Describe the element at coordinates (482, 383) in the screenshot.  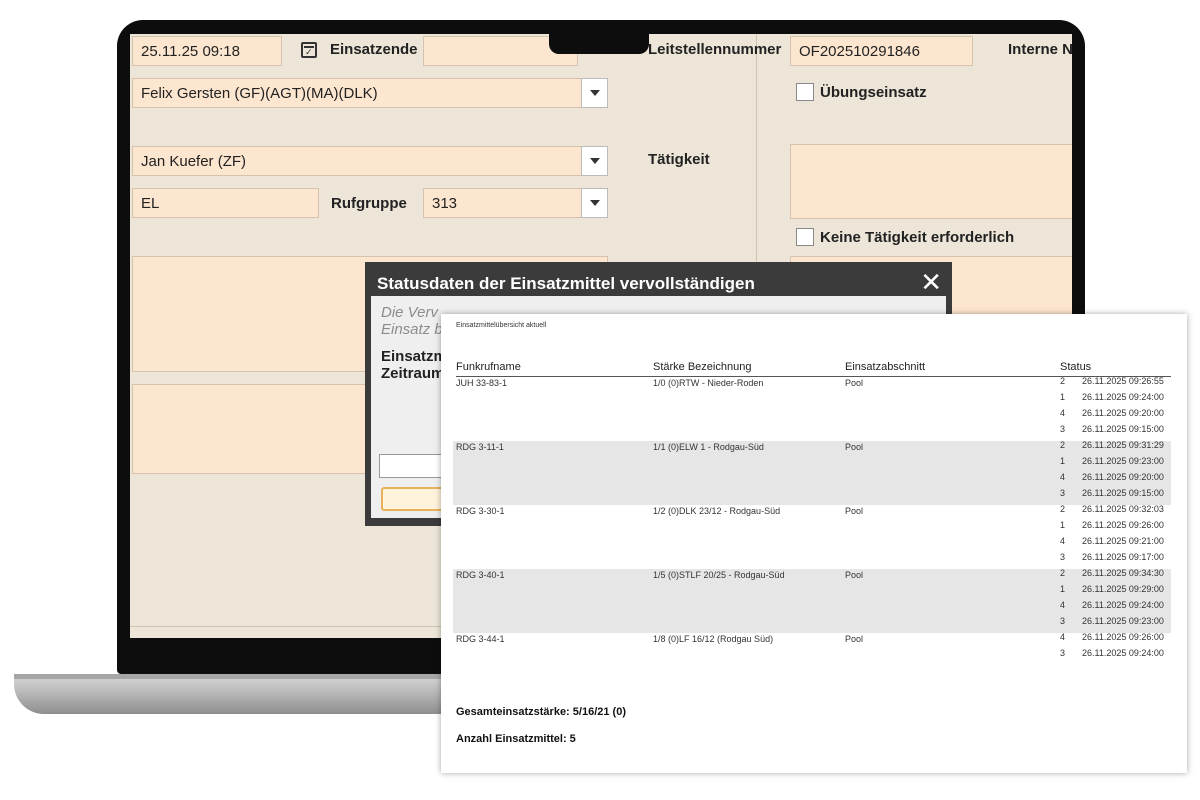
I see `cell-funkrufname: JUH 33-83-1` at that location.